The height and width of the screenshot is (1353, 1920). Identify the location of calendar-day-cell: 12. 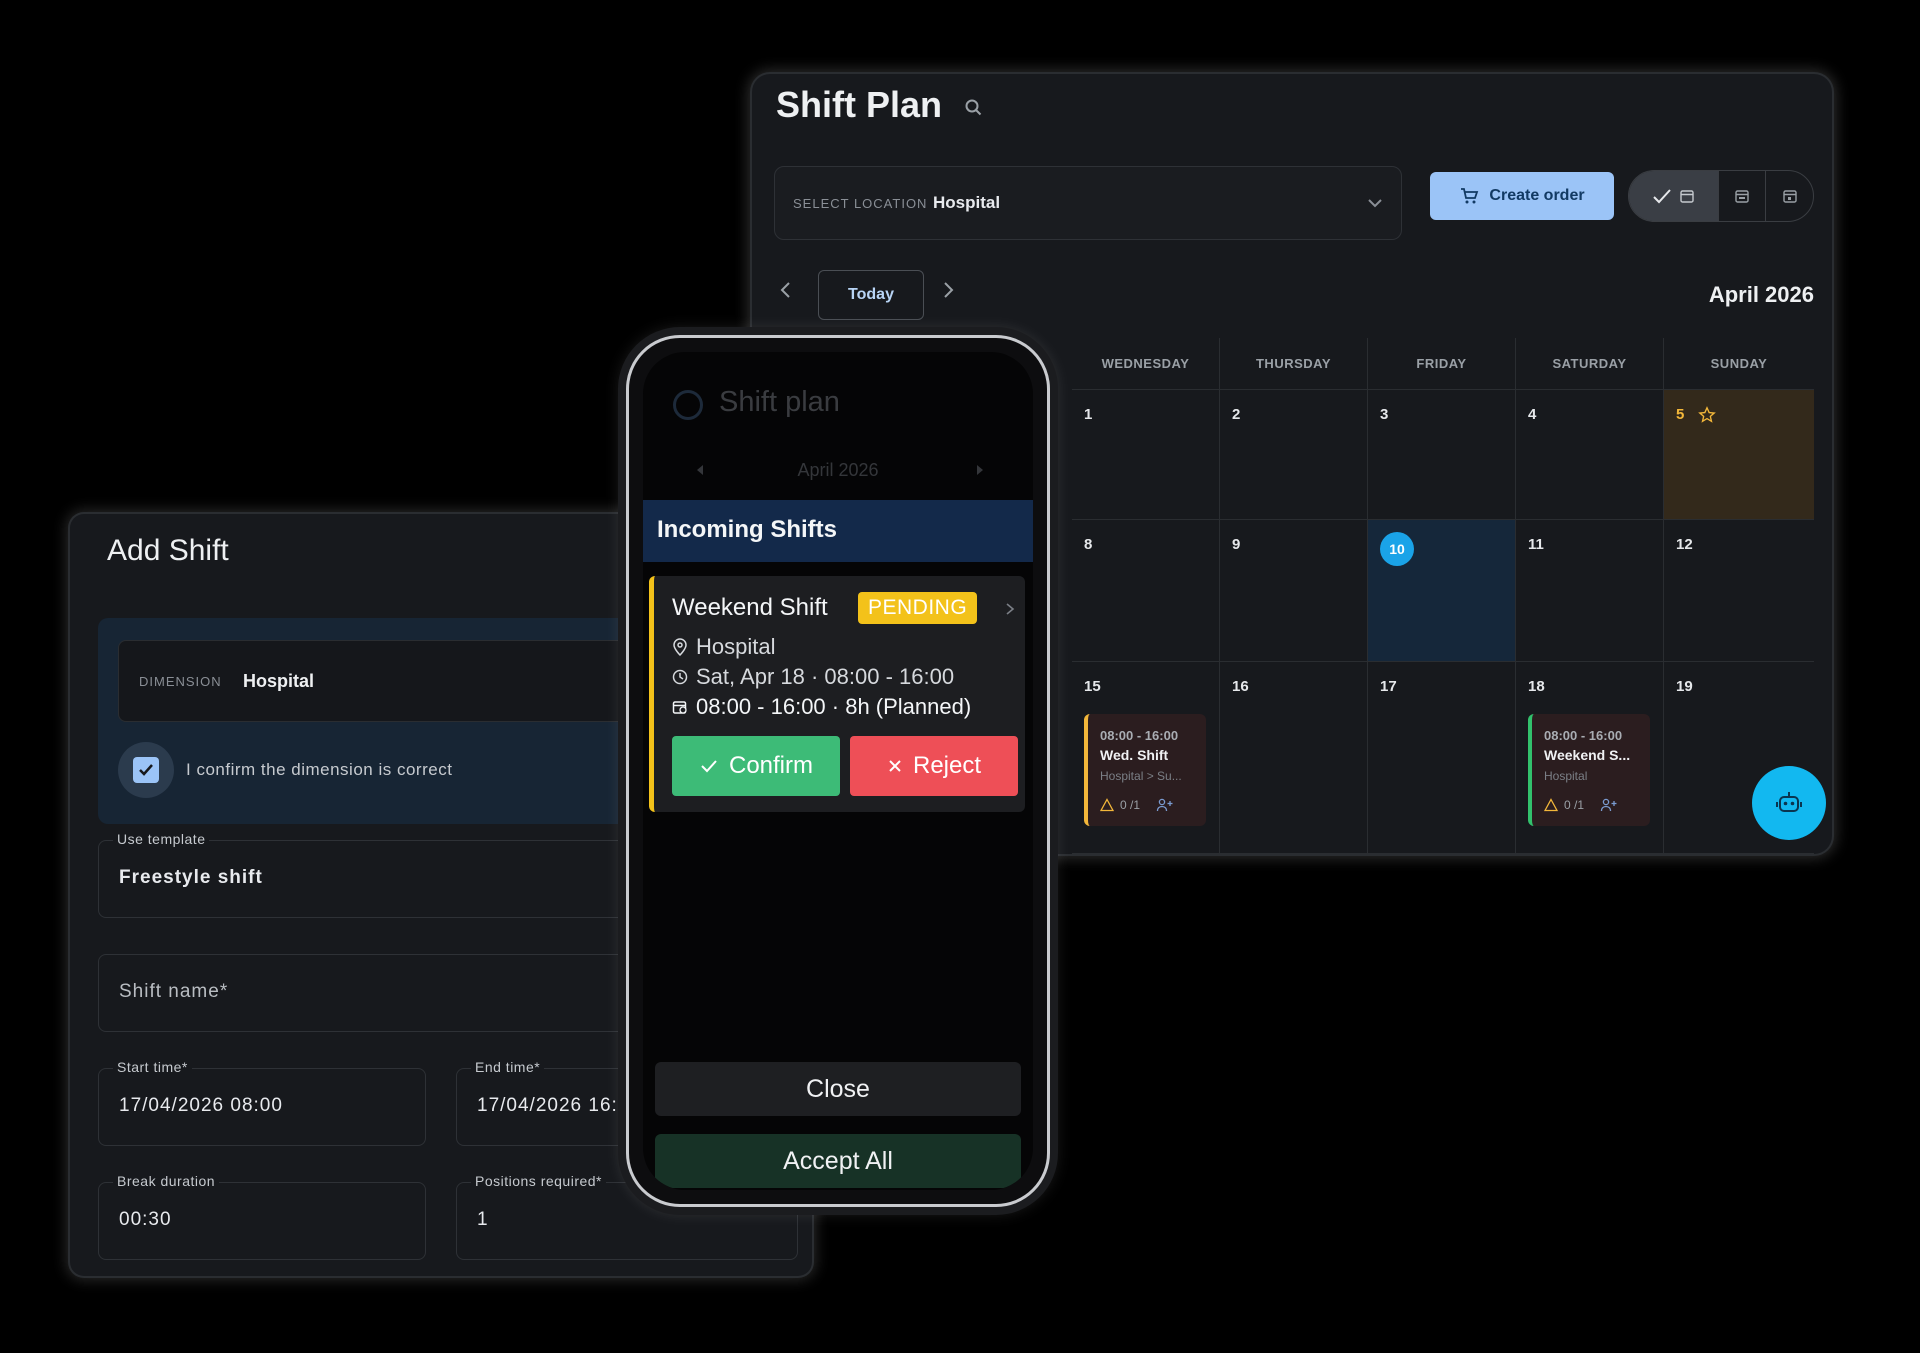
(1739, 591).